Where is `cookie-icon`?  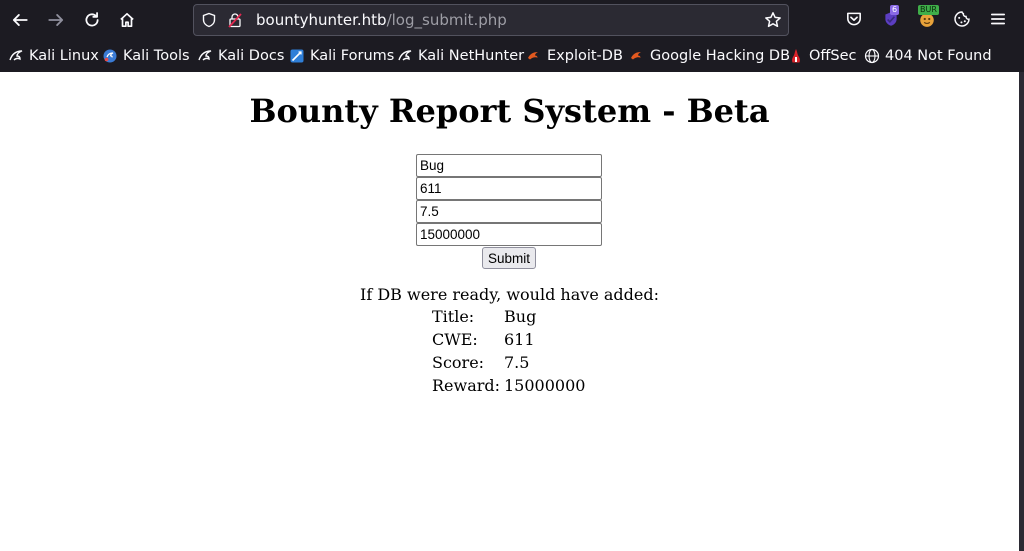
cookie-icon is located at coordinates (962, 19).